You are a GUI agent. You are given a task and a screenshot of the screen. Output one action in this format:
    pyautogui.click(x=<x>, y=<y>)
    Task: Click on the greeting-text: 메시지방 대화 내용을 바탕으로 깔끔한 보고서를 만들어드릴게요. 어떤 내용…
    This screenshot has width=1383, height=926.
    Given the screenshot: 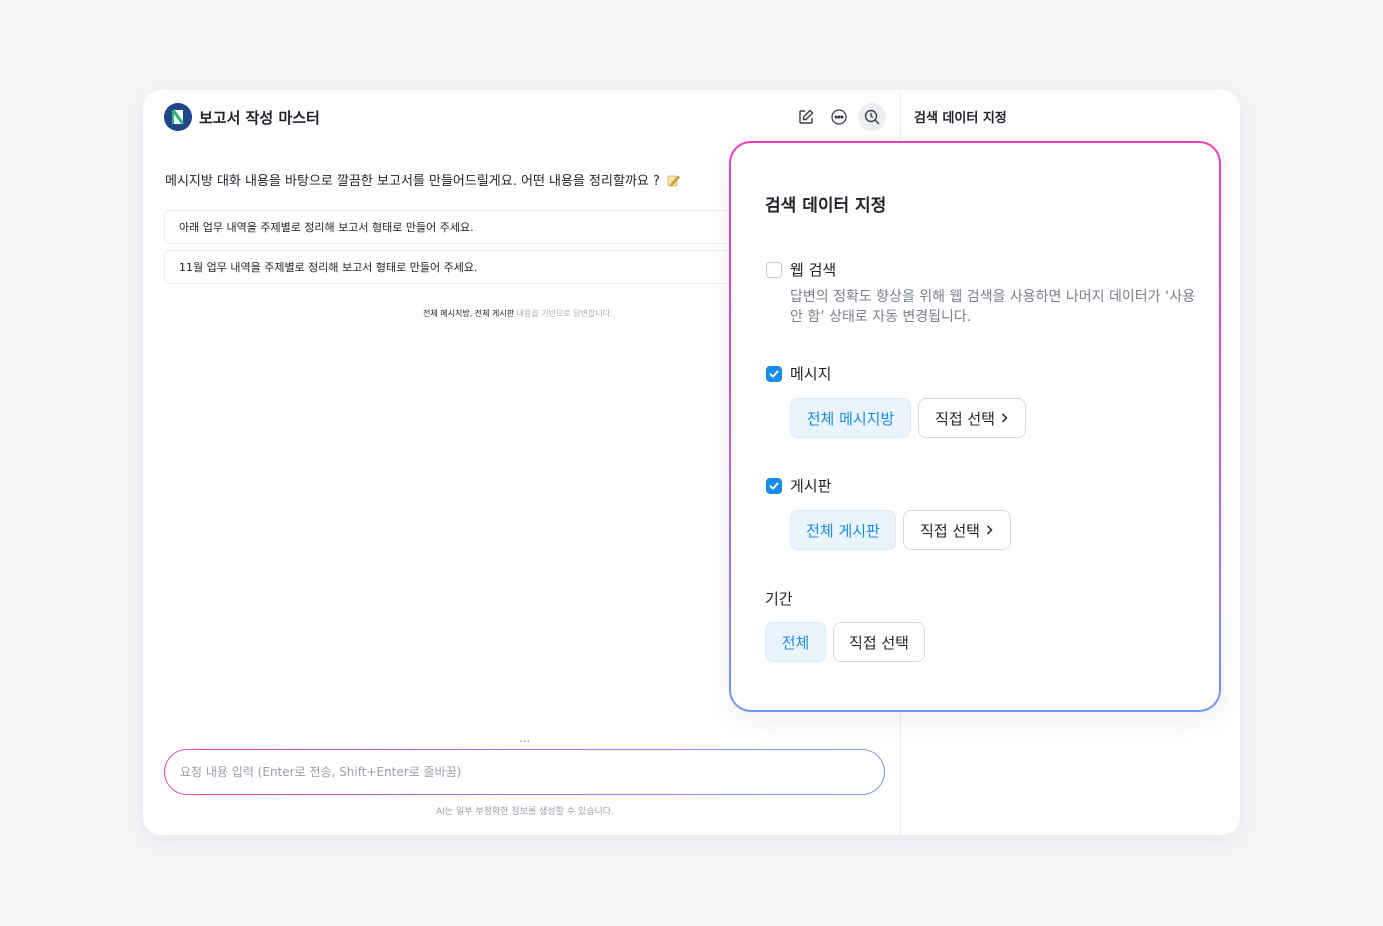 What is the action you would take?
    pyautogui.click(x=412, y=181)
    